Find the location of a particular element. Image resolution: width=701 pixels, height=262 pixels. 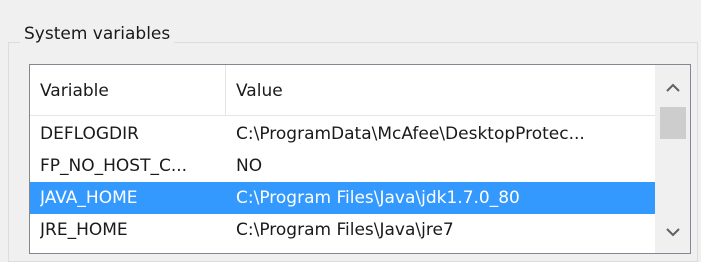

column-header-variable: Variable is located at coordinates (128, 90).